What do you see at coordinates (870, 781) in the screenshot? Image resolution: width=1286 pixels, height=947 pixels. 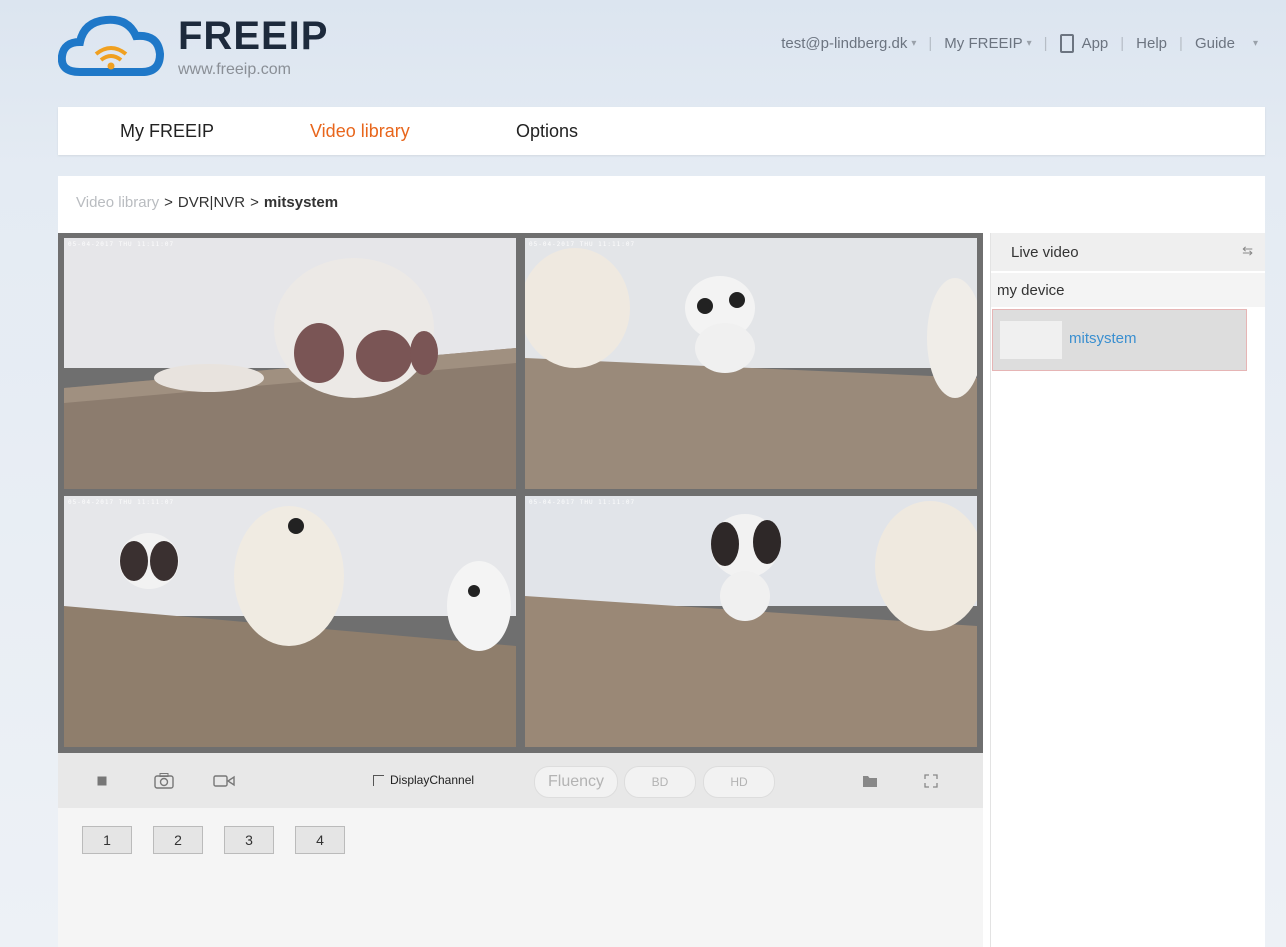 I see `folder-icon` at bounding box center [870, 781].